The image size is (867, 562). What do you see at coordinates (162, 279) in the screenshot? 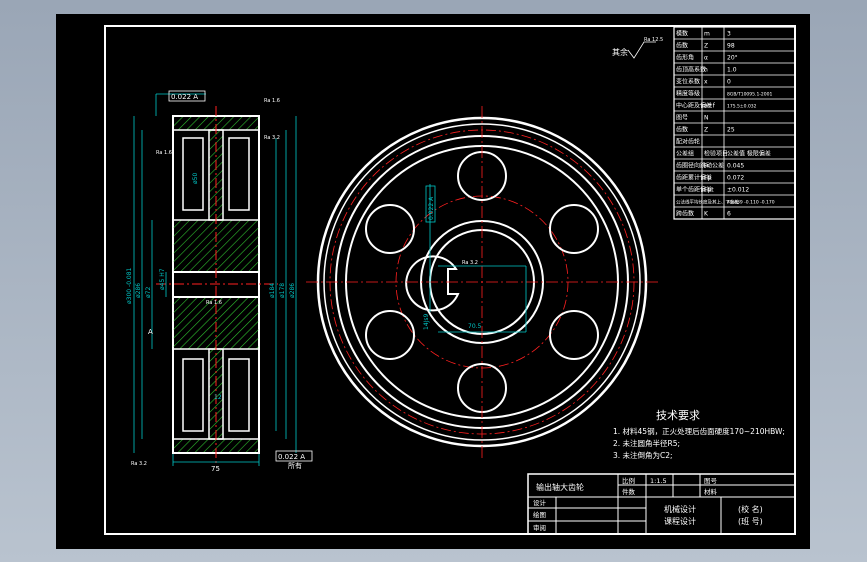
I see `bore-dim: ø45 H7` at bounding box center [162, 279].